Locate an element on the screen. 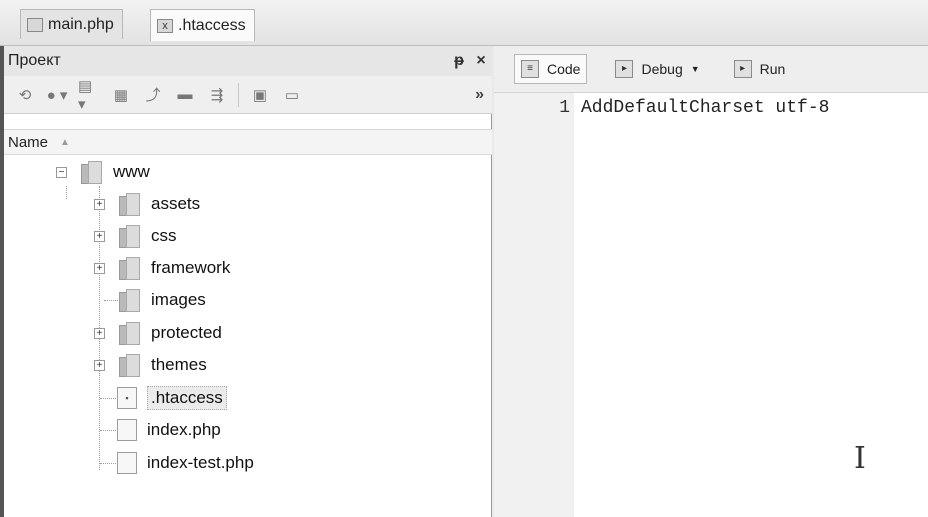 This screenshot has width=928, height=517. tree-item-htaccess: ▪ .htaccess is located at coordinates (160, 398).